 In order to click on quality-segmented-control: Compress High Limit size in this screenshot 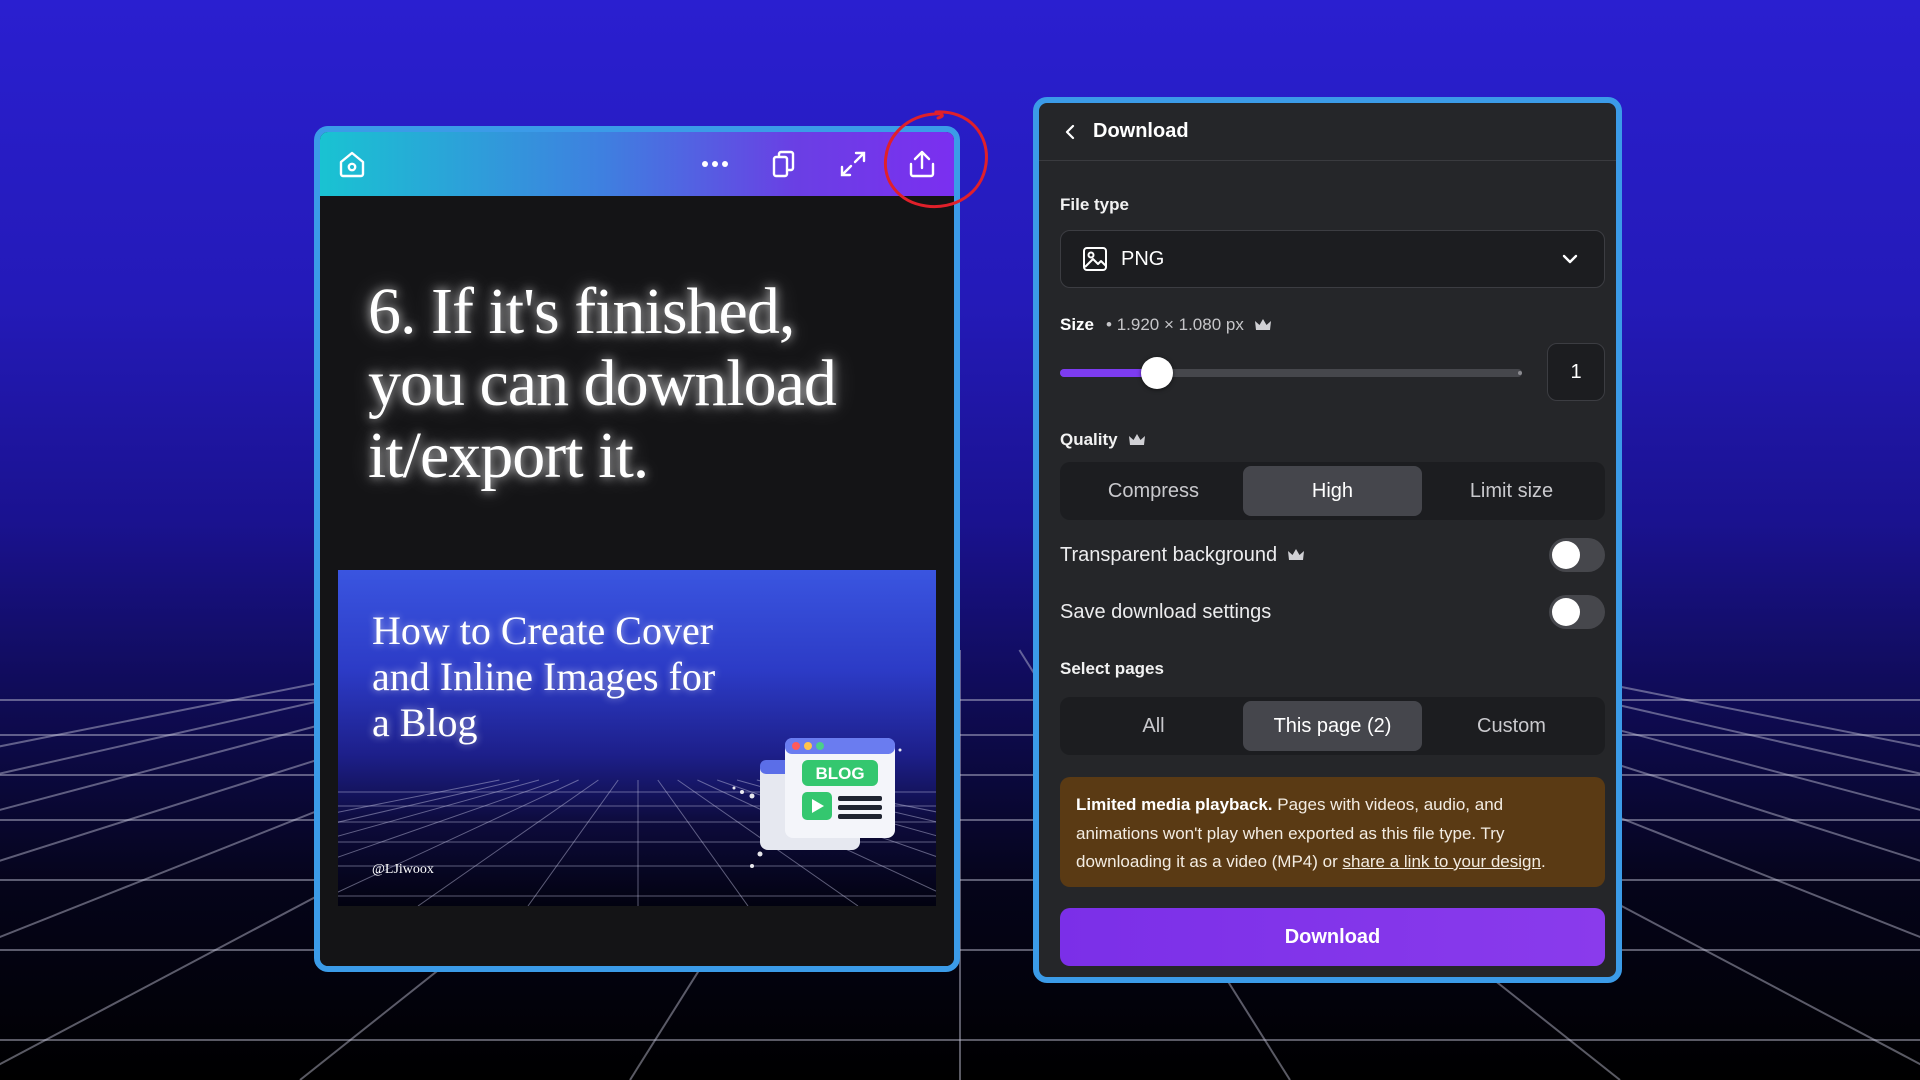, I will do `click(1332, 491)`.